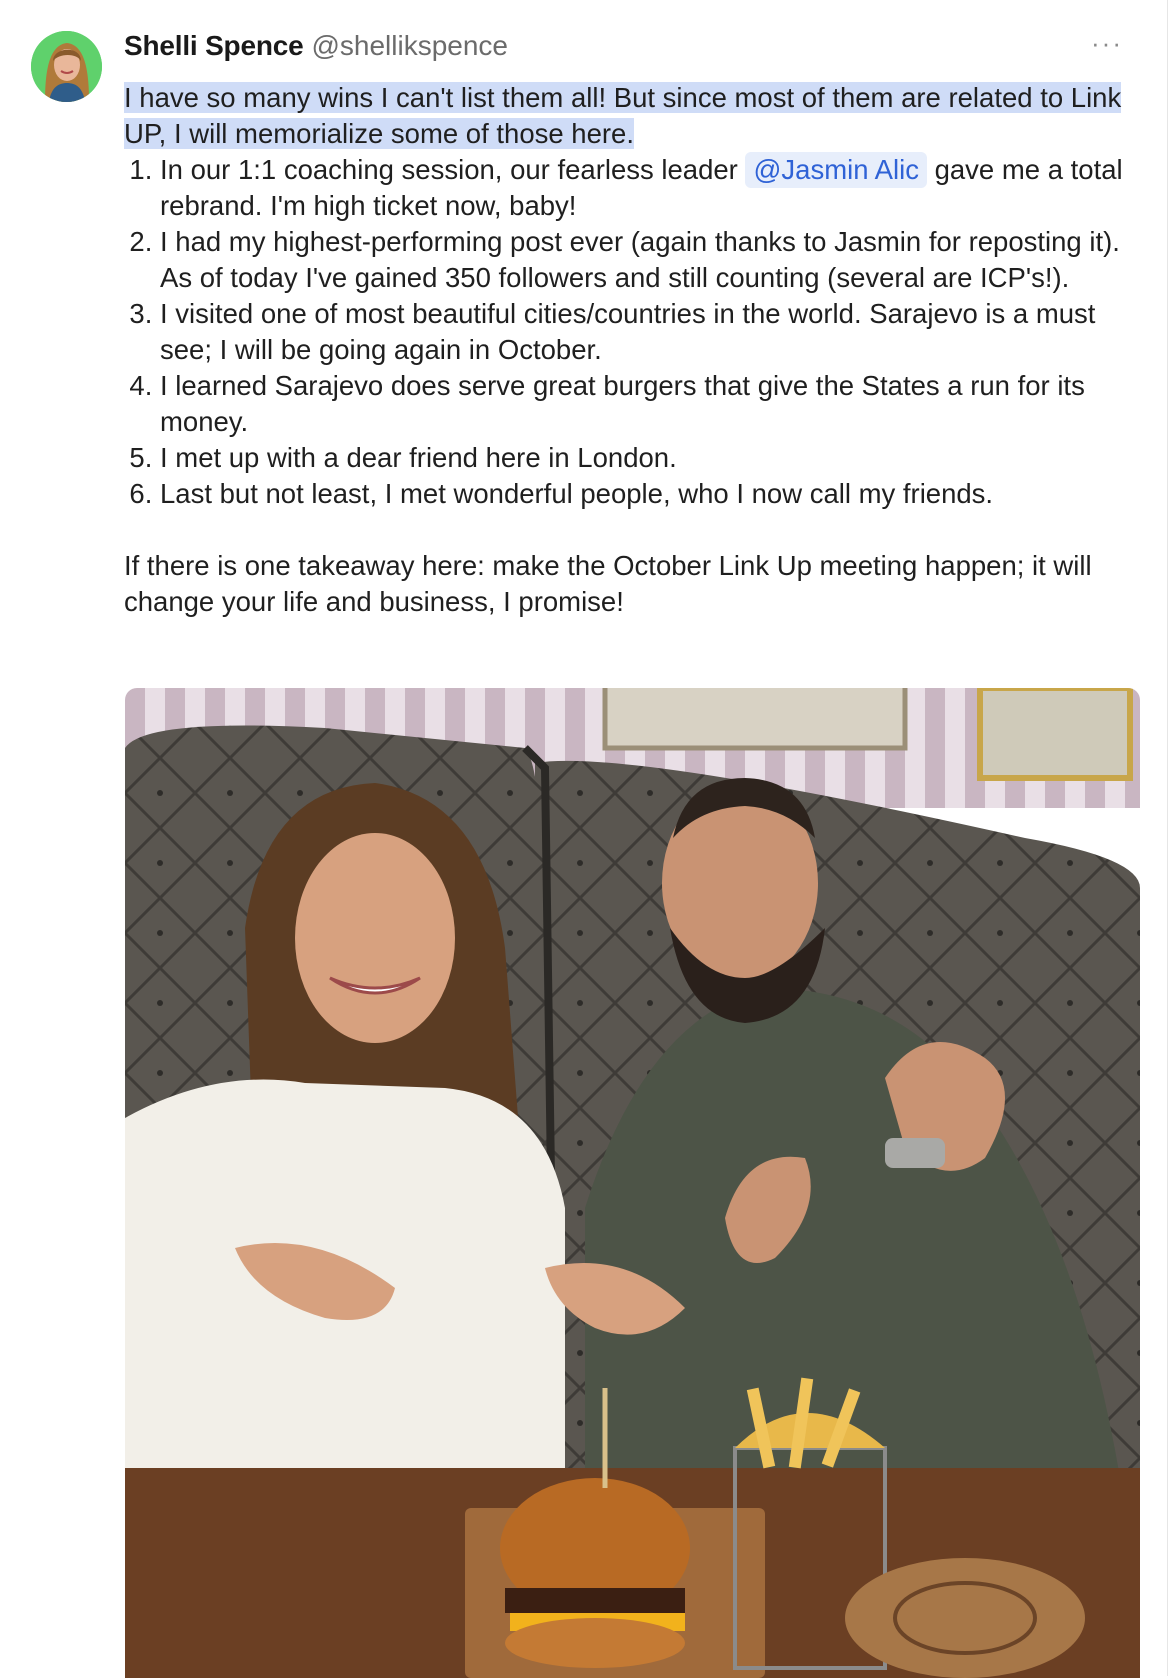 The image size is (1168, 1678). I want to click on post-header: Shelli Spence @shellikspence, so click(316, 48).